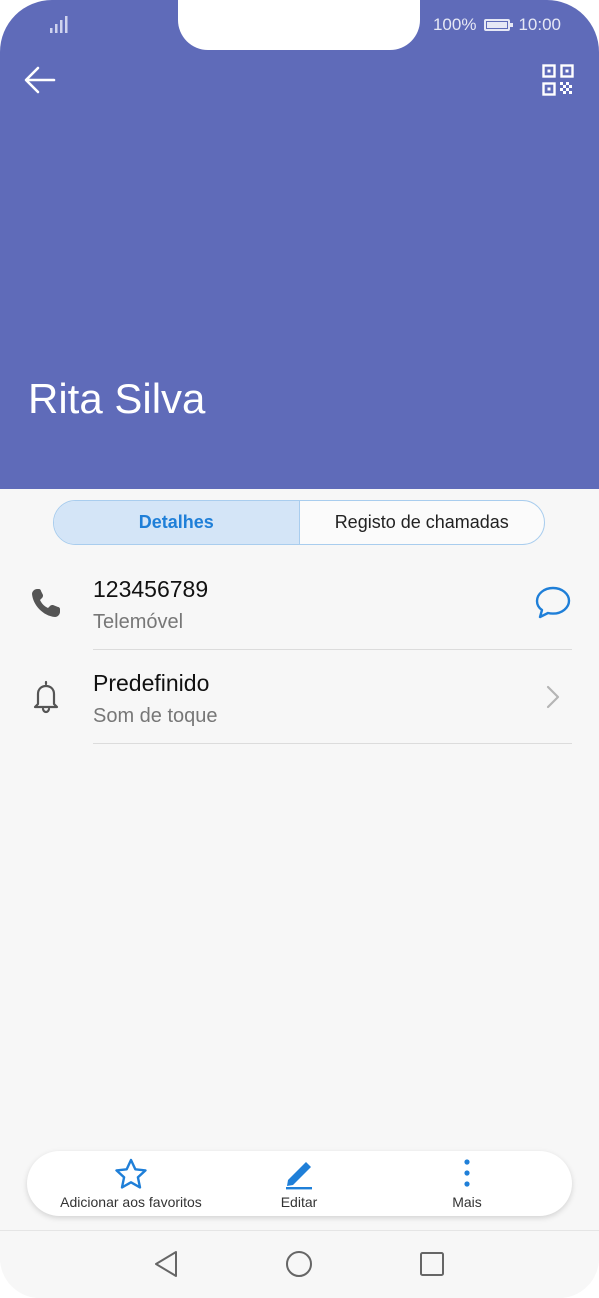  Describe the element at coordinates (553, 603) in the screenshot. I see `message-icon` at that location.